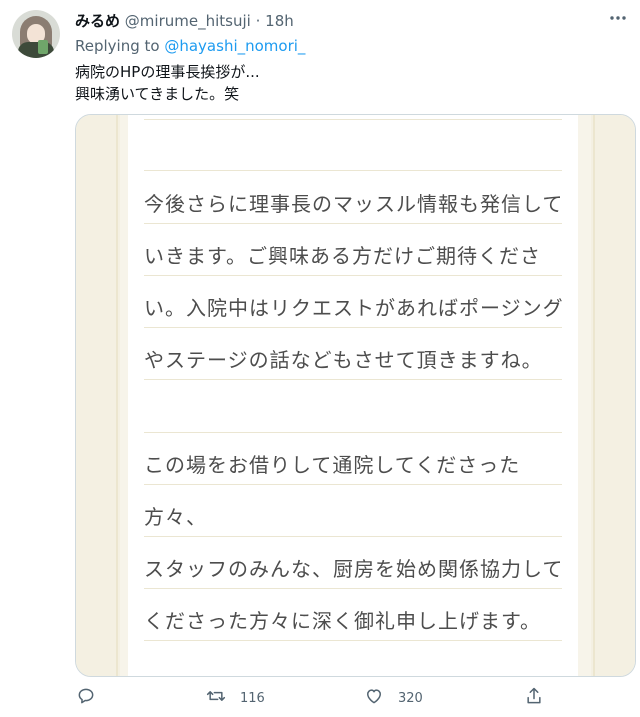  I want to click on reply-icon, so click(86, 698).